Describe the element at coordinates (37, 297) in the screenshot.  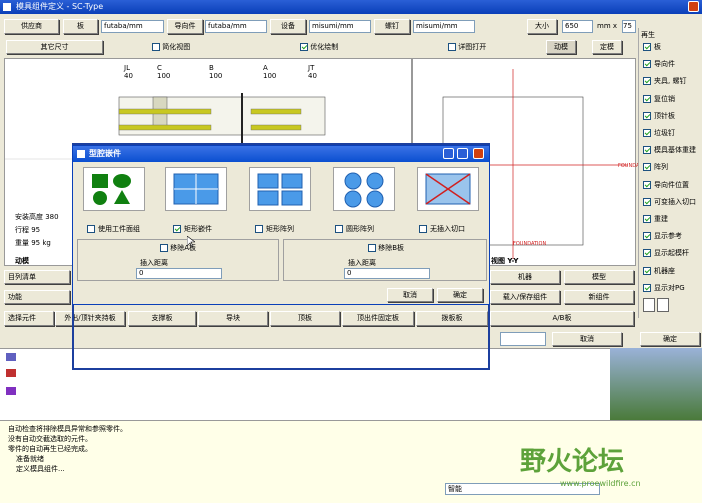
I see `function-button: 功能` at that location.